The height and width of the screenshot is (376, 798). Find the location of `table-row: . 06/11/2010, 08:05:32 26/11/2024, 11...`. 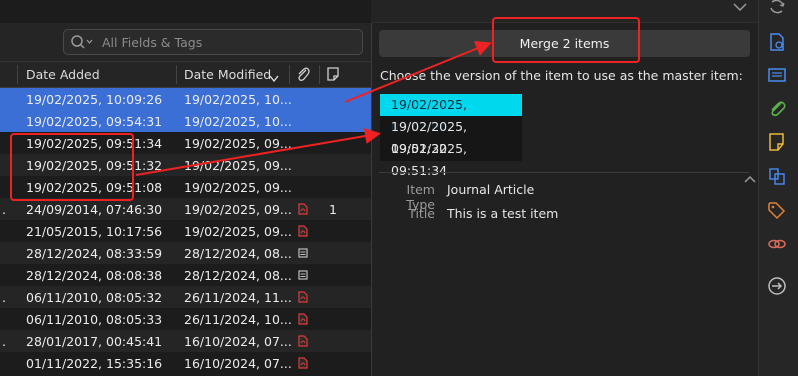

table-row: . 06/11/2010, 08:05:32 26/11/2024, 11... is located at coordinates (185, 297).